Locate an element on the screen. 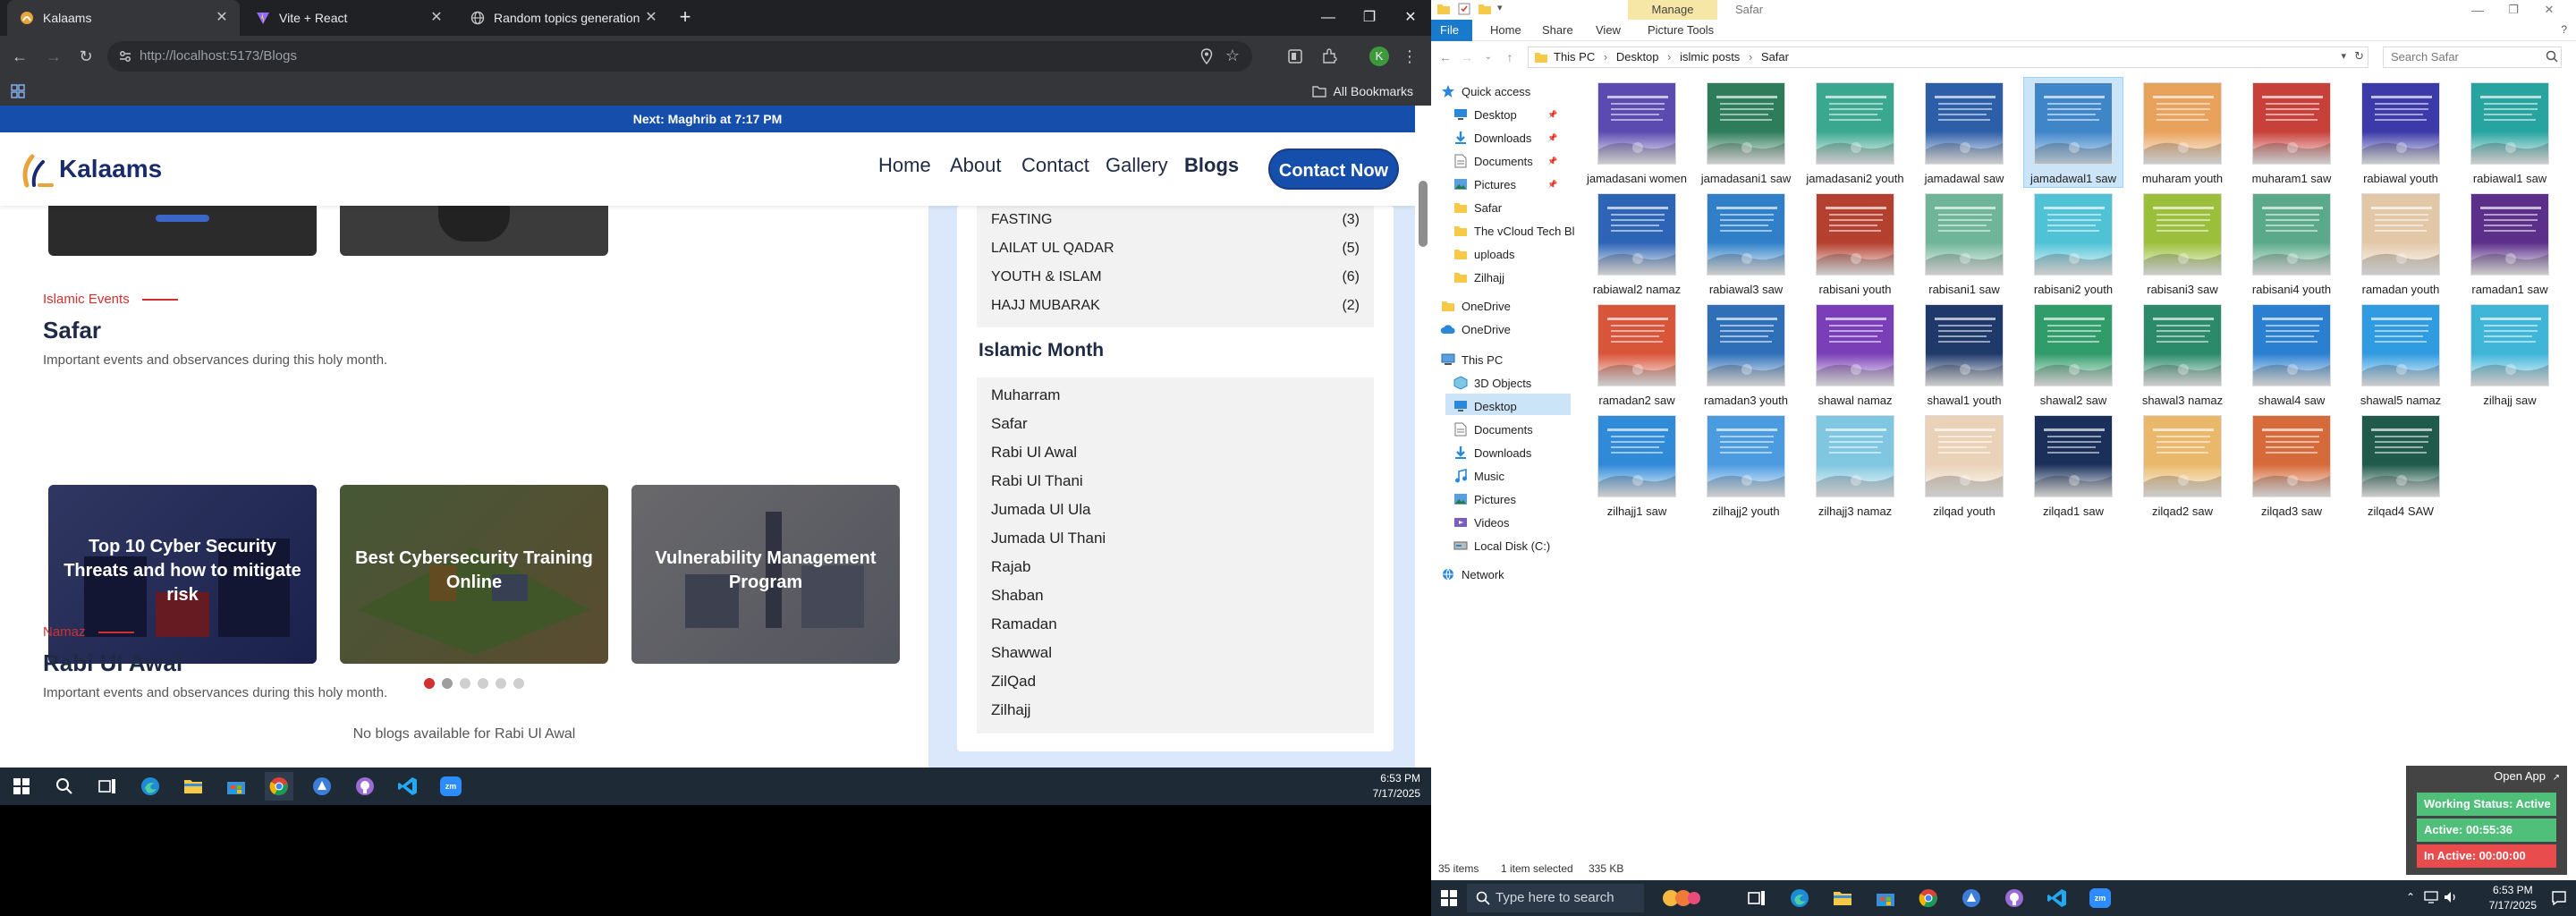  open-app-button: Open App ↗ is located at coordinates (2486, 776).